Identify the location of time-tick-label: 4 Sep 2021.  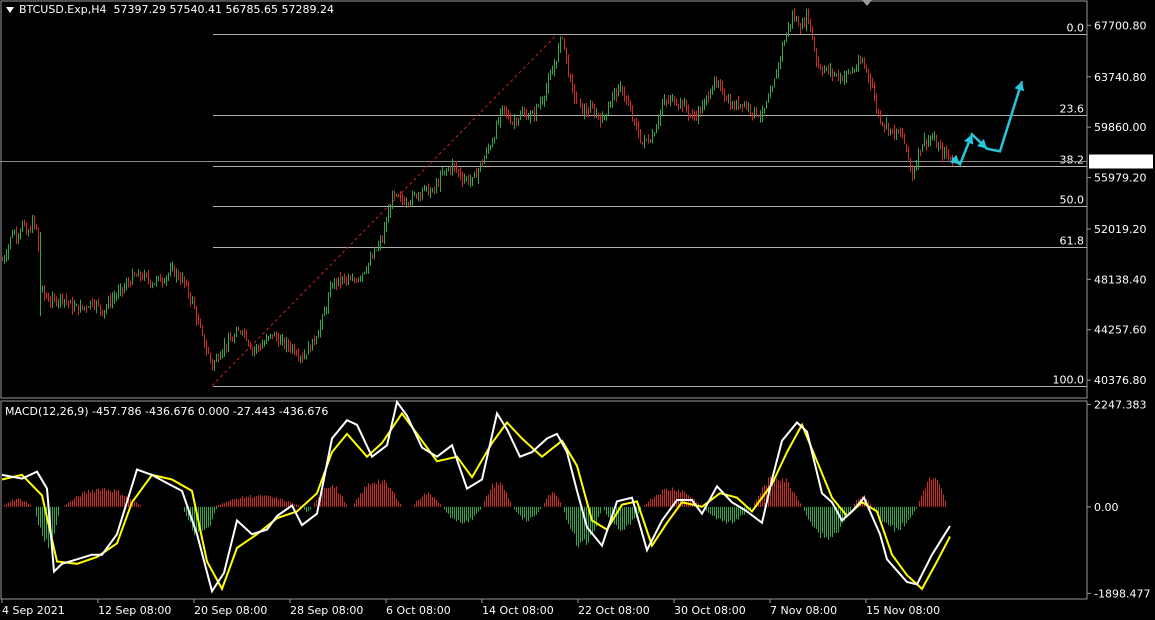
(33, 610).